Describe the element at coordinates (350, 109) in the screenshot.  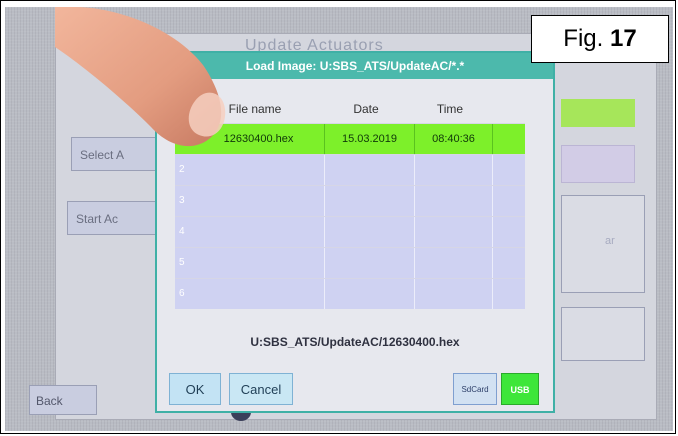
I see `table-header: File name Date Time` at that location.